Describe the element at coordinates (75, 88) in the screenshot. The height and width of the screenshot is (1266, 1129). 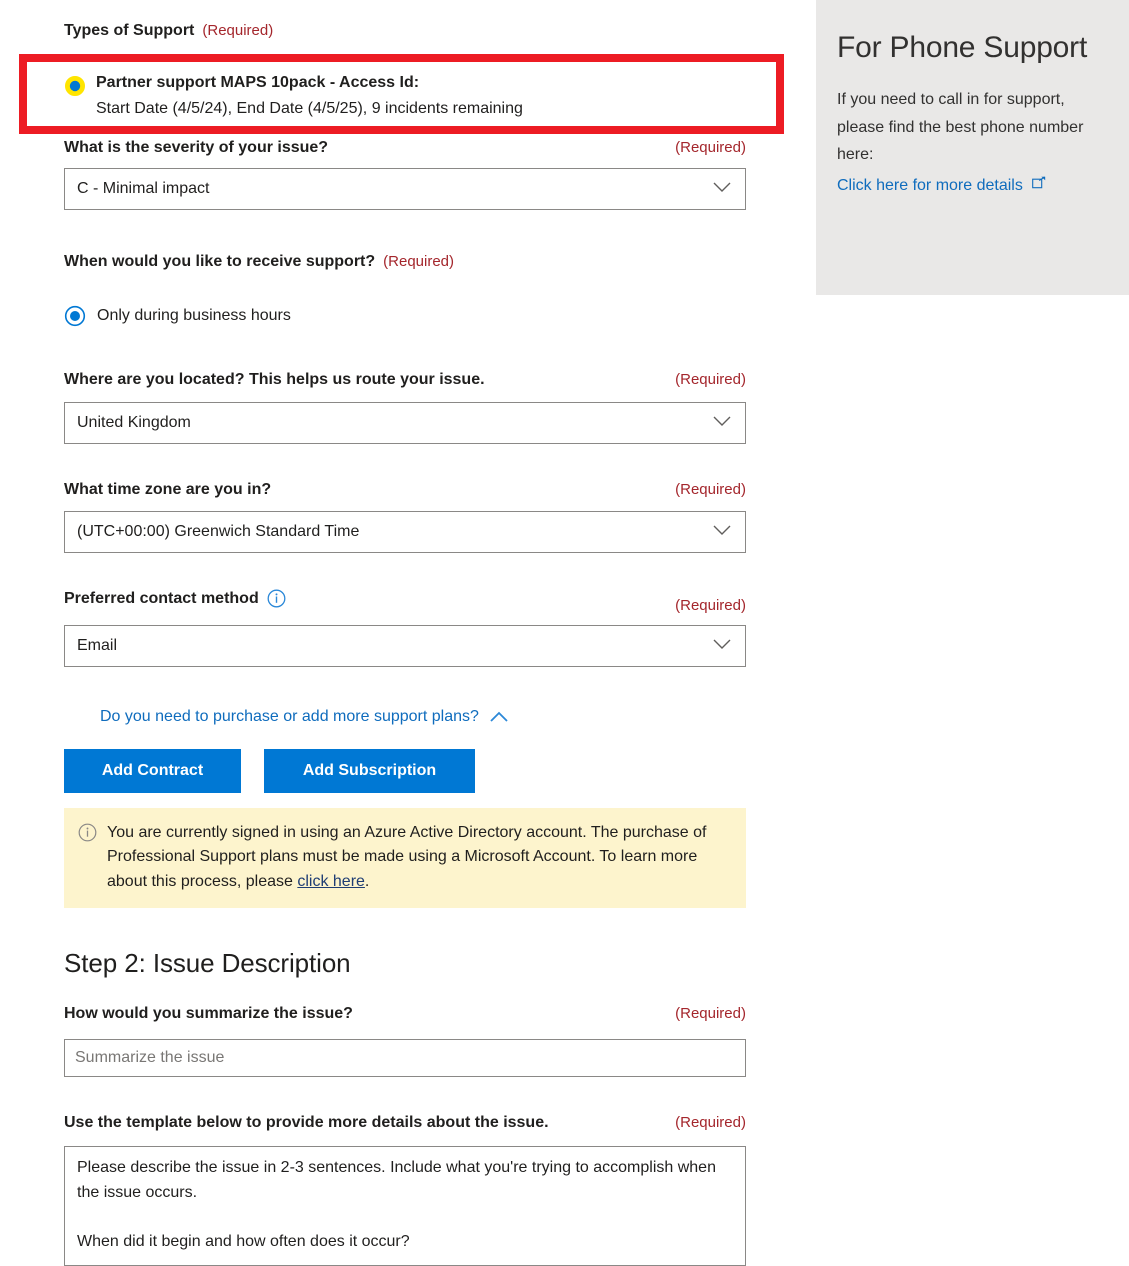
I see `radio-selected-highlighted-icon` at that location.